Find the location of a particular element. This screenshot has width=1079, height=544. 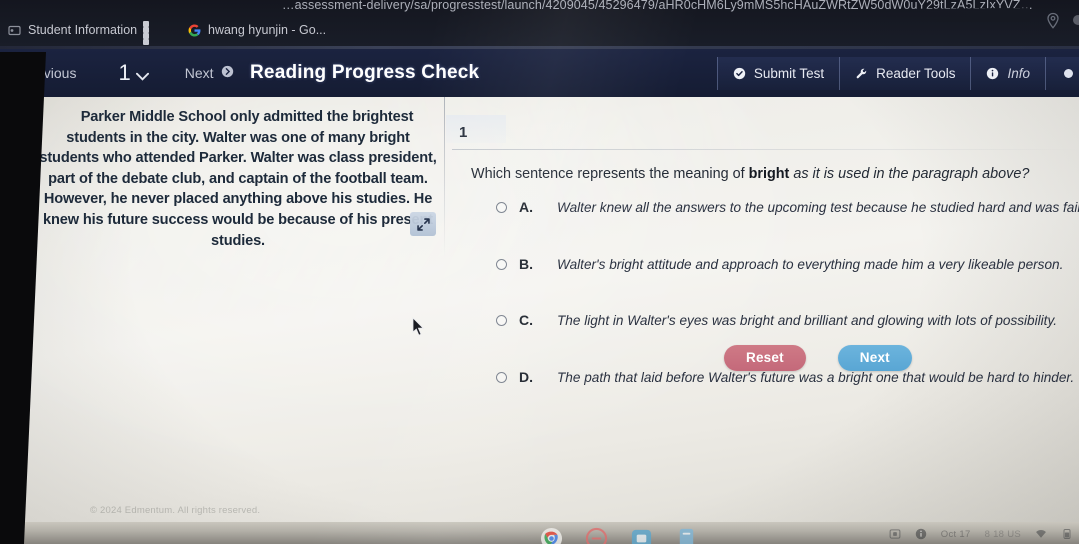

radio-button-c is located at coordinates (501, 320).